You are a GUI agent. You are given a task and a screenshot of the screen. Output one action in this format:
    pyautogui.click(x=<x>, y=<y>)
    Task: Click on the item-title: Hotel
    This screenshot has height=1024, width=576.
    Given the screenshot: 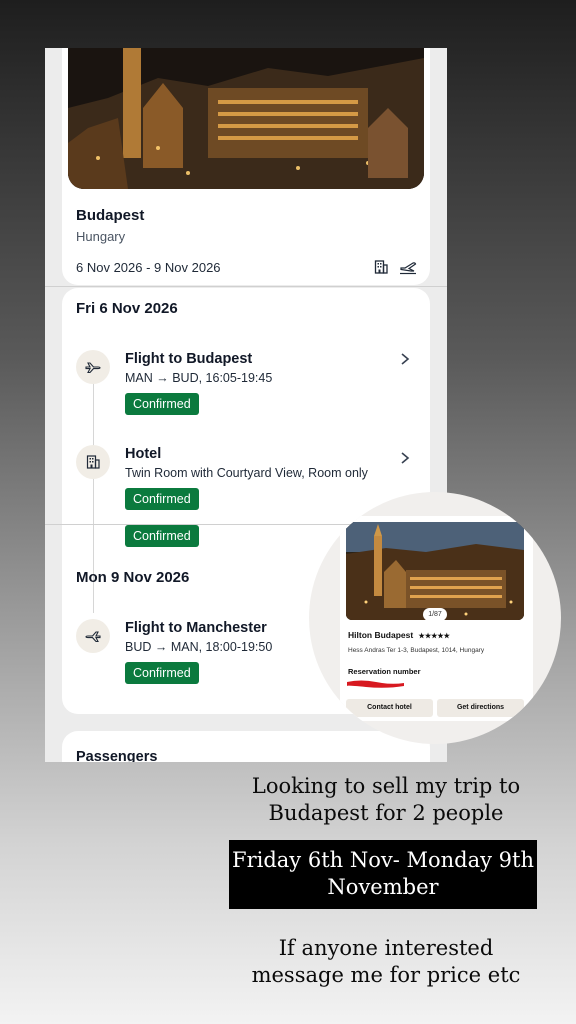 What is the action you would take?
    pyautogui.click(x=143, y=454)
    